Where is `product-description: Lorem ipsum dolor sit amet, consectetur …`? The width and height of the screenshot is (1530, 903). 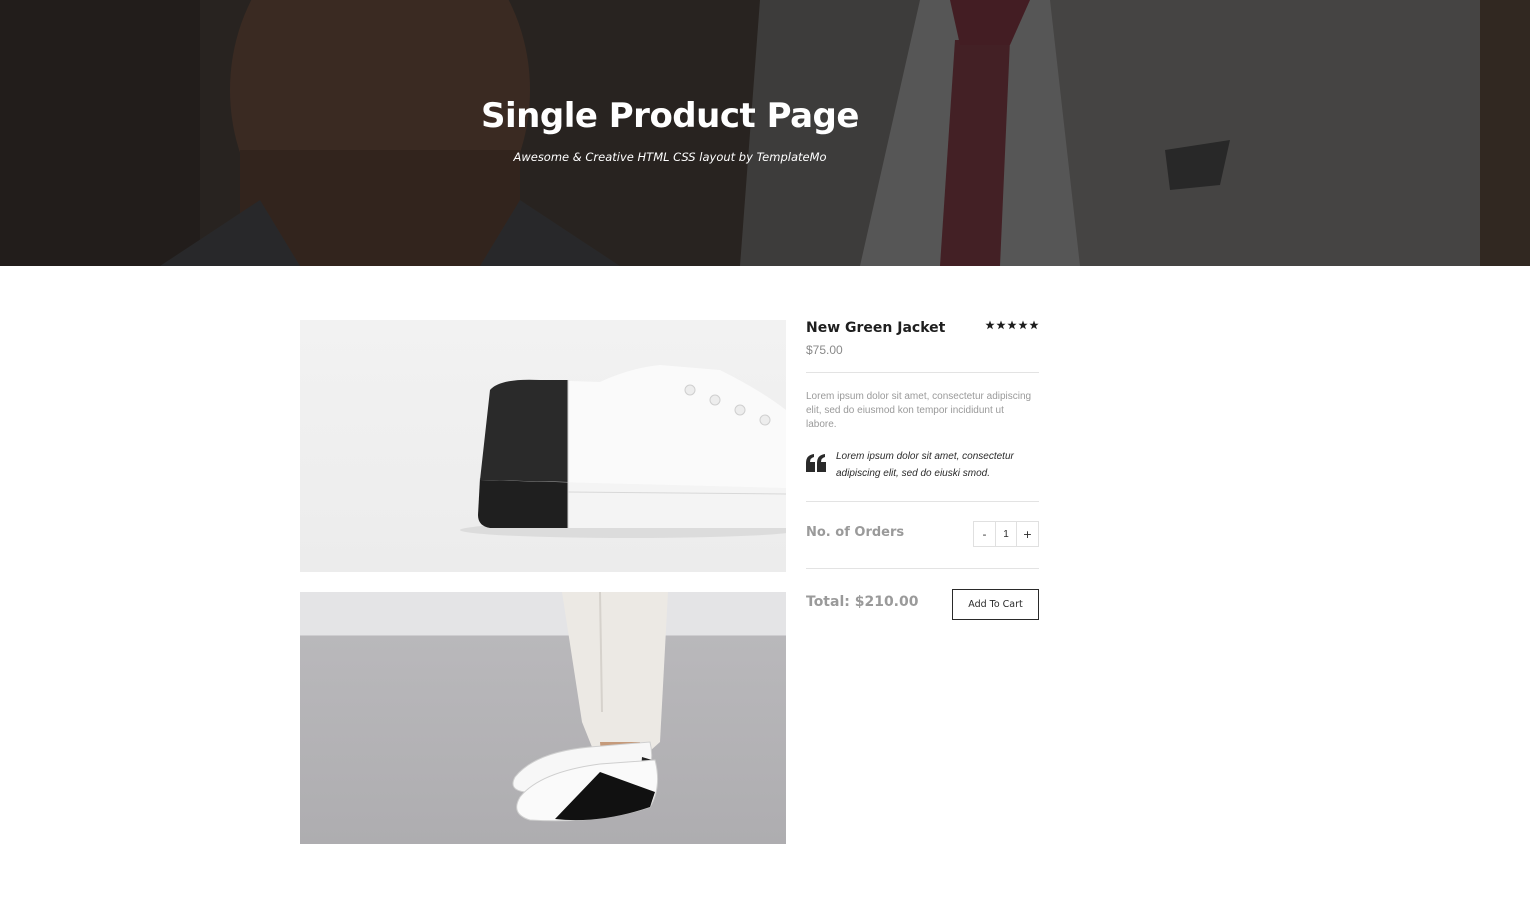
product-description: Lorem ipsum dolor sit amet, consectetur … is located at coordinates (919, 410).